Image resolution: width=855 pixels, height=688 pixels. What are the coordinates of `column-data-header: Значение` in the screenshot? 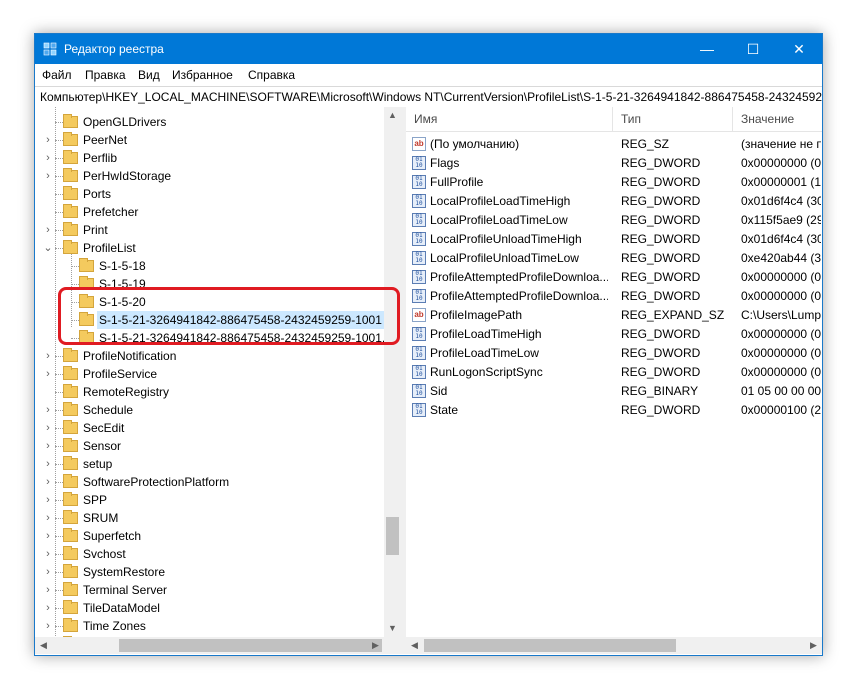 It's located at (767, 119).